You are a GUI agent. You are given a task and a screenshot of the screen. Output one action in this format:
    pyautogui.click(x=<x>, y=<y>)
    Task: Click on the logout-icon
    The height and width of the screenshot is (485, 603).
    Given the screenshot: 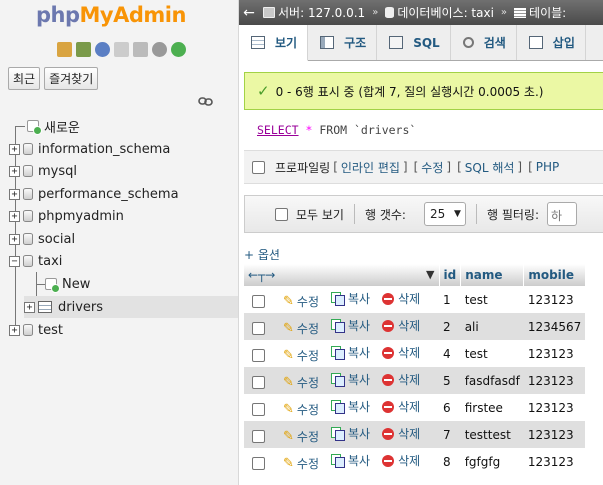 What is the action you would take?
    pyautogui.click(x=83, y=49)
    